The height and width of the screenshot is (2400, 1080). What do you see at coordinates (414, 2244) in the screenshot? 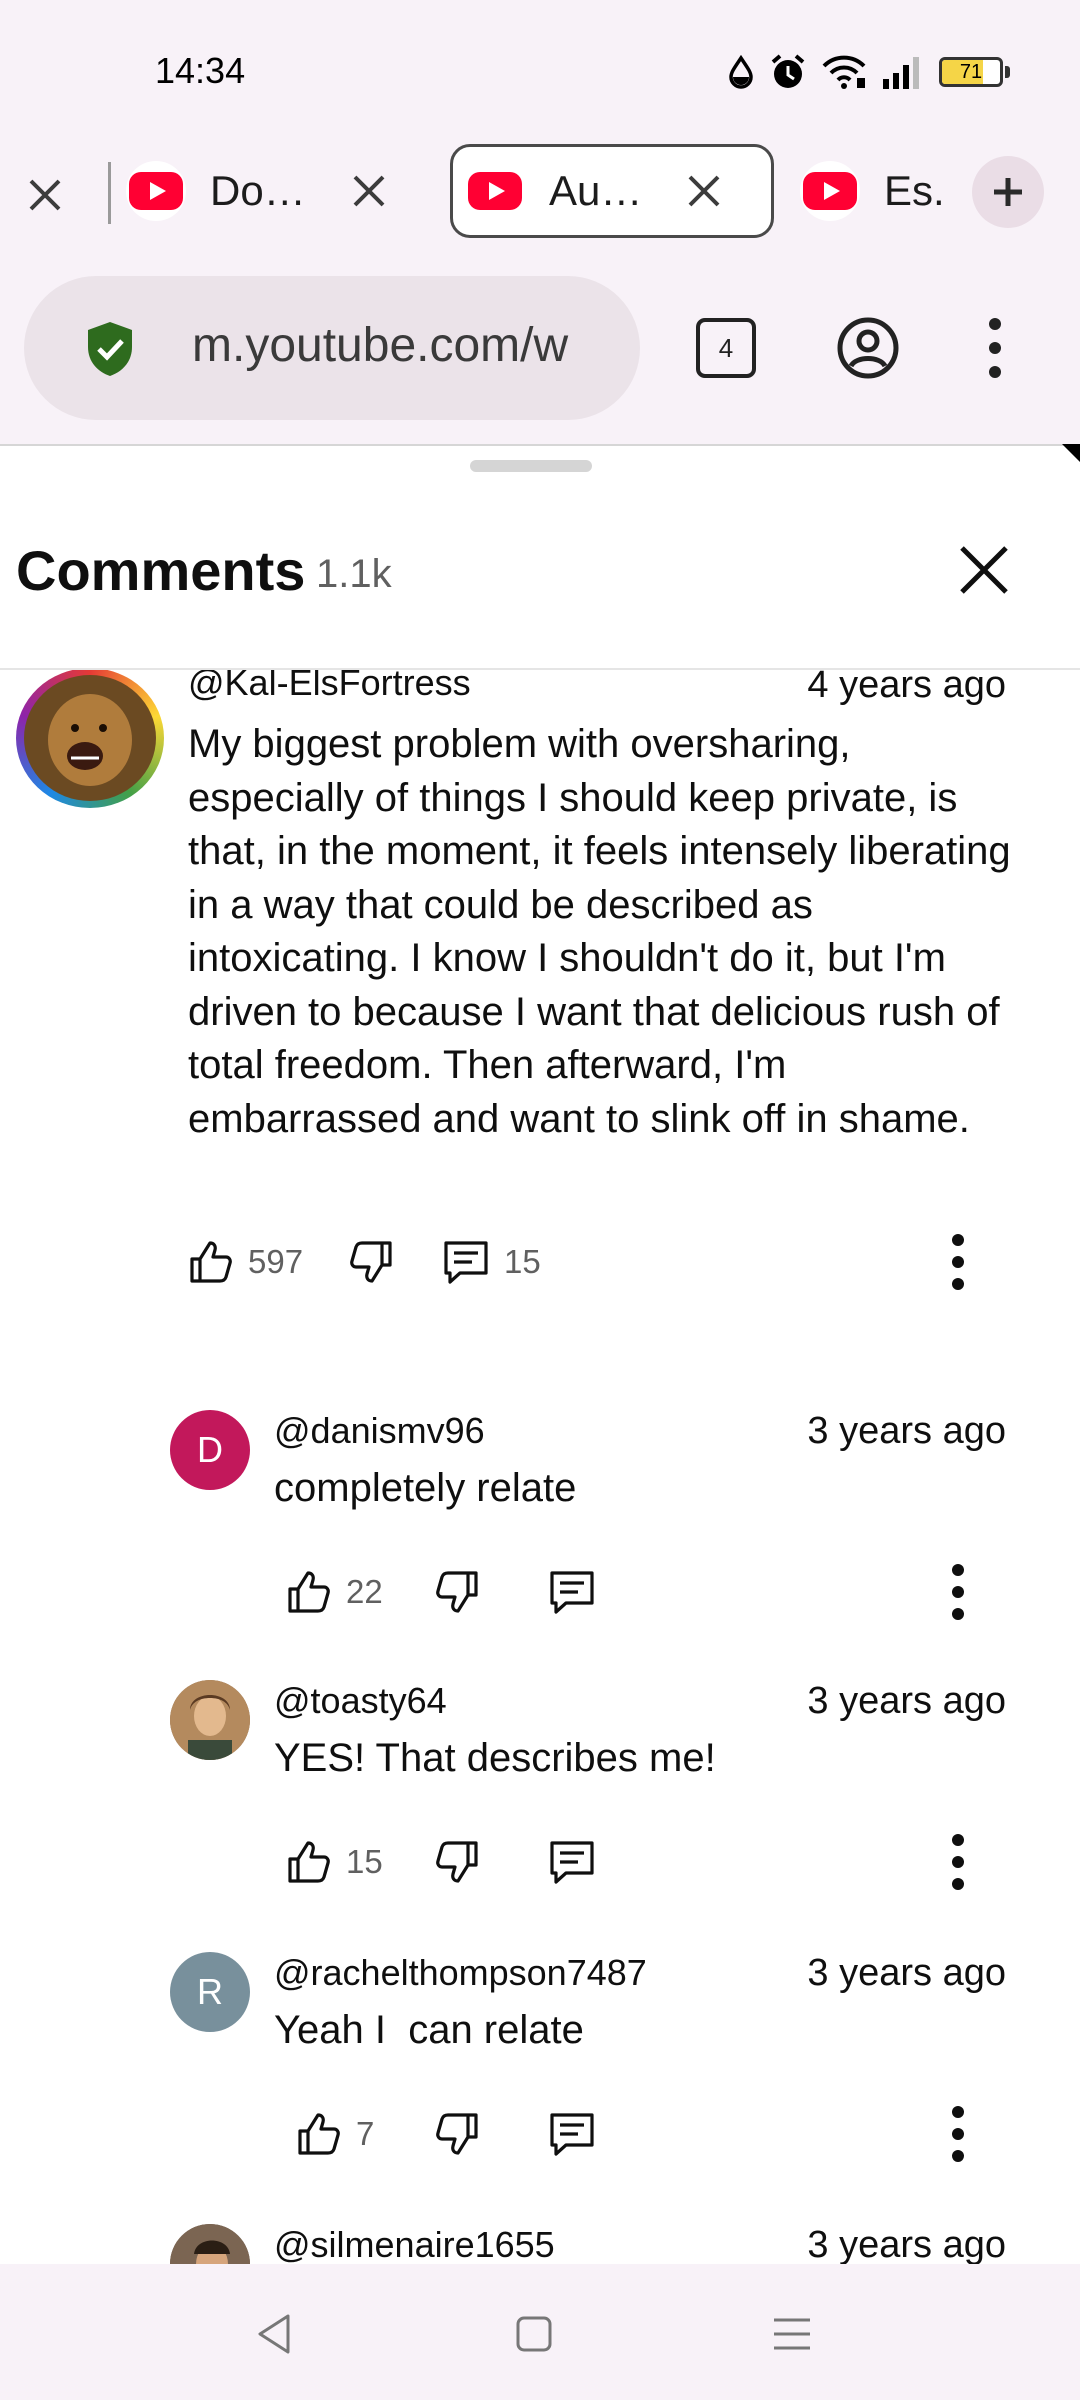
I see `comment-author: @silmenaire1655` at bounding box center [414, 2244].